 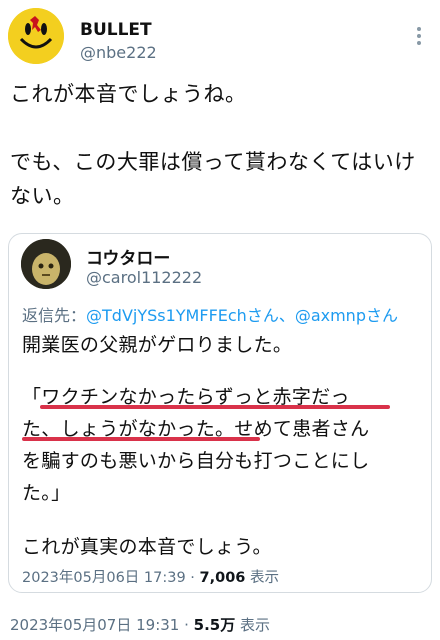 I want to click on quoted-author-handle: @carol112222, so click(x=144, y=277).